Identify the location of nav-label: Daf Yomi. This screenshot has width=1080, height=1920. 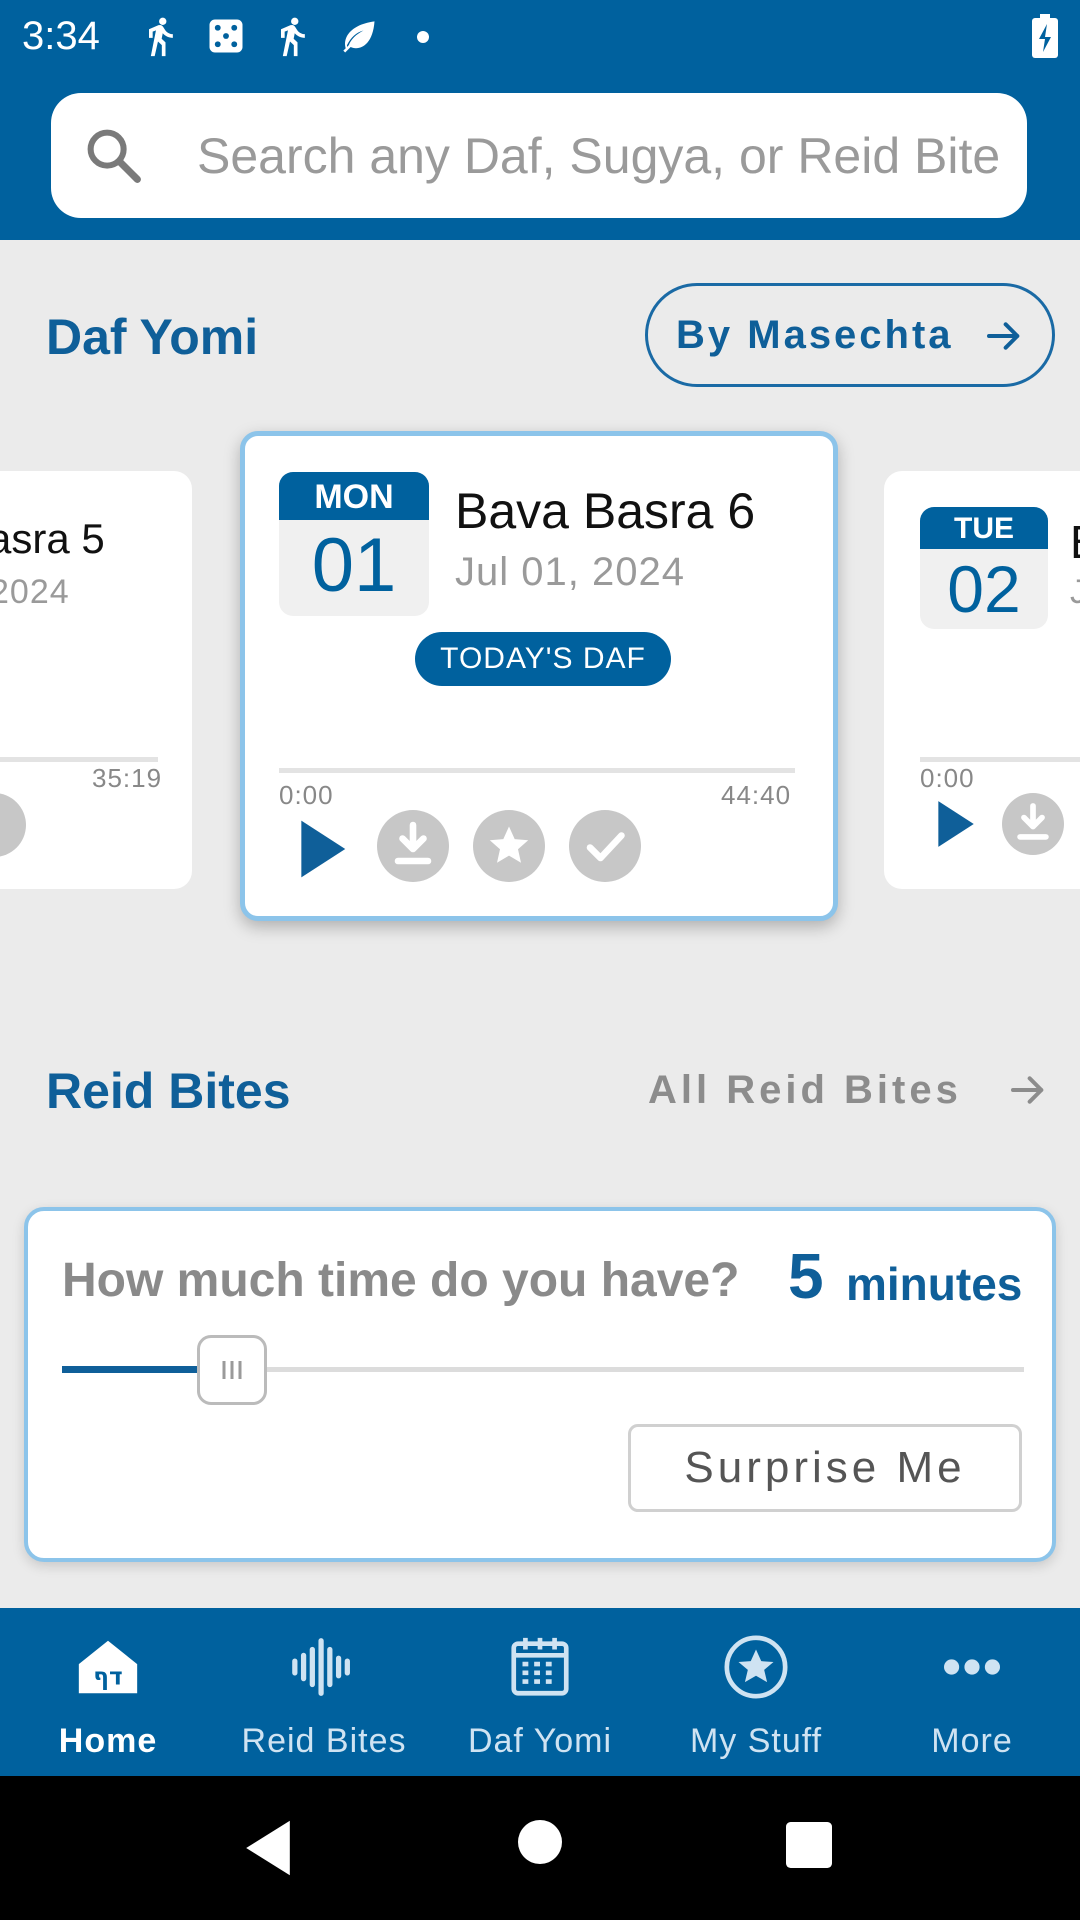
(540, 1741).